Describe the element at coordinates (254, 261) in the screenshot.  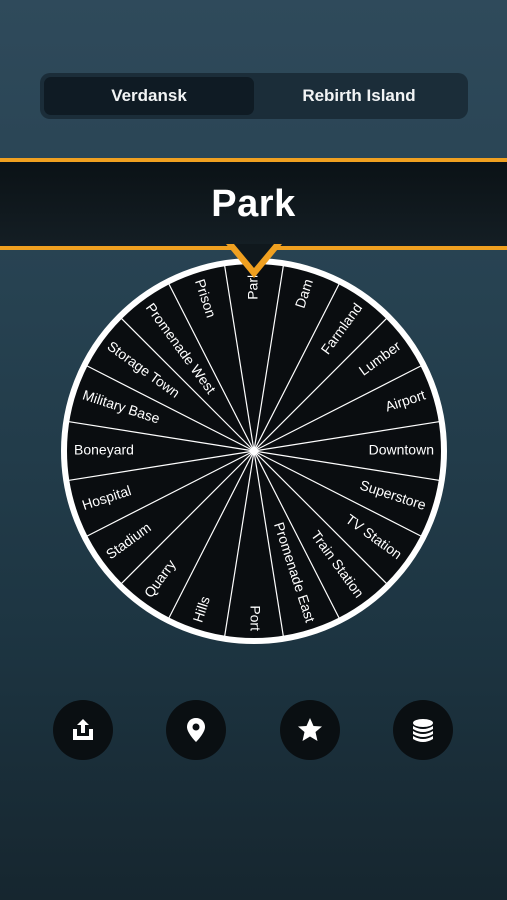
I see `wheel-pointer` at that location.